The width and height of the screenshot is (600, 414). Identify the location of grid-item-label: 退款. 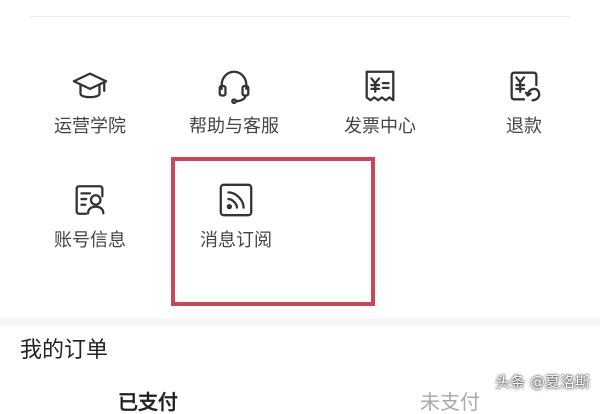
(524, 126).